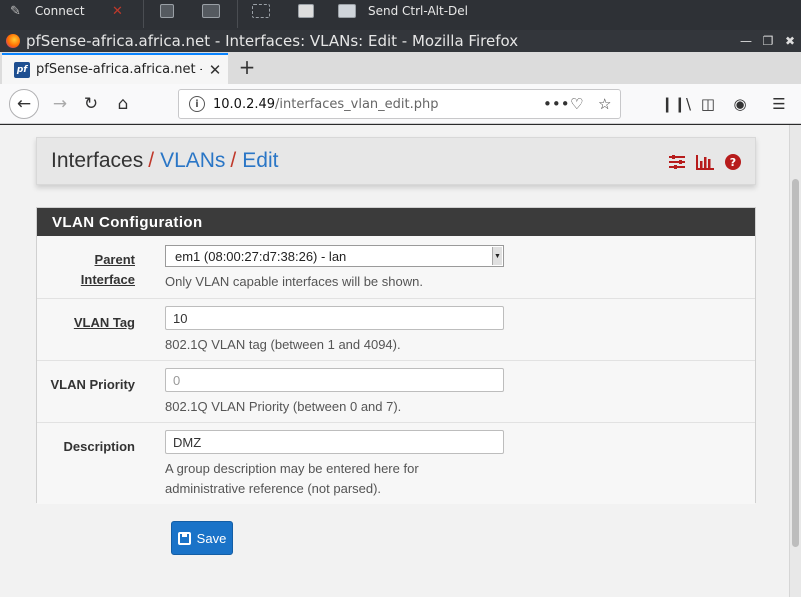 This screenshot has width=801, height=597. I want to click on screenshot-icon, so click(211, 11).